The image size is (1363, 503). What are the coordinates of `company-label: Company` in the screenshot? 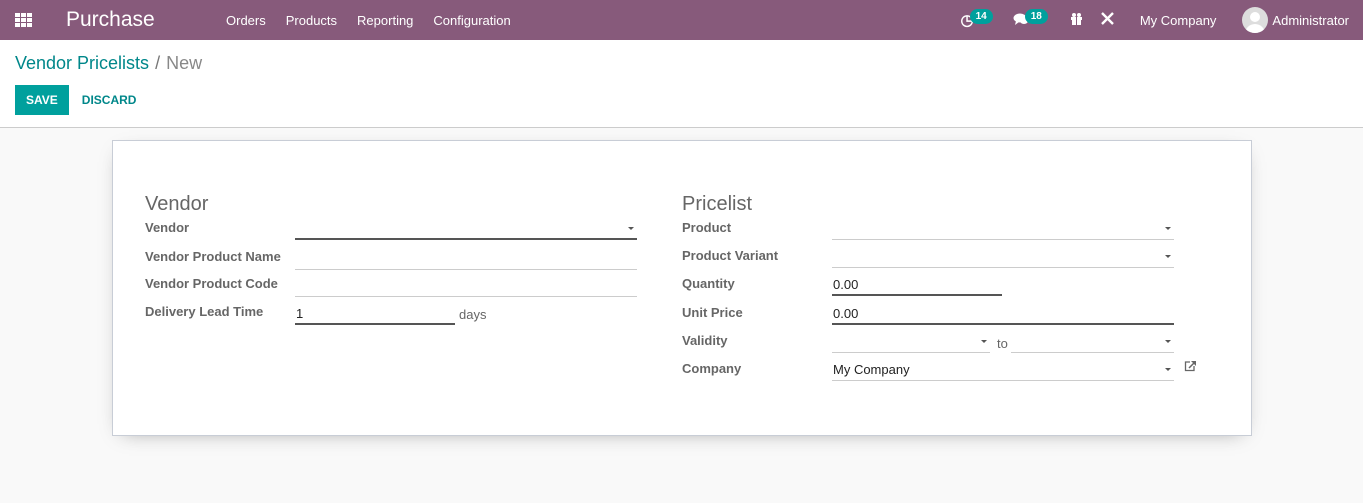 It's located at (712, 368).